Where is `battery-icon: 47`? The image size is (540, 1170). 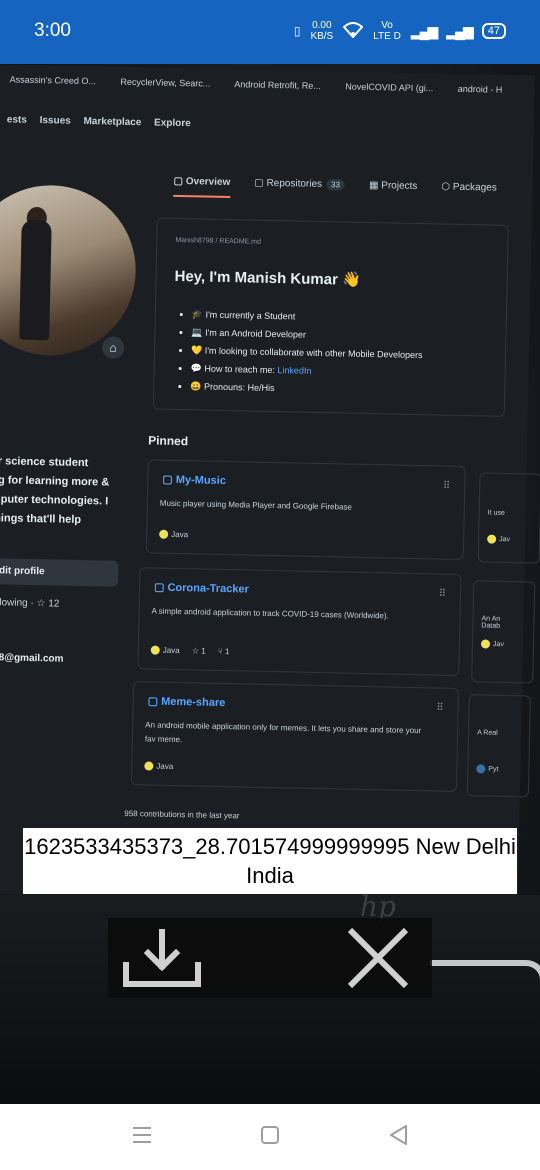 battery-icon: 47 is located at coordinates (493, 31).